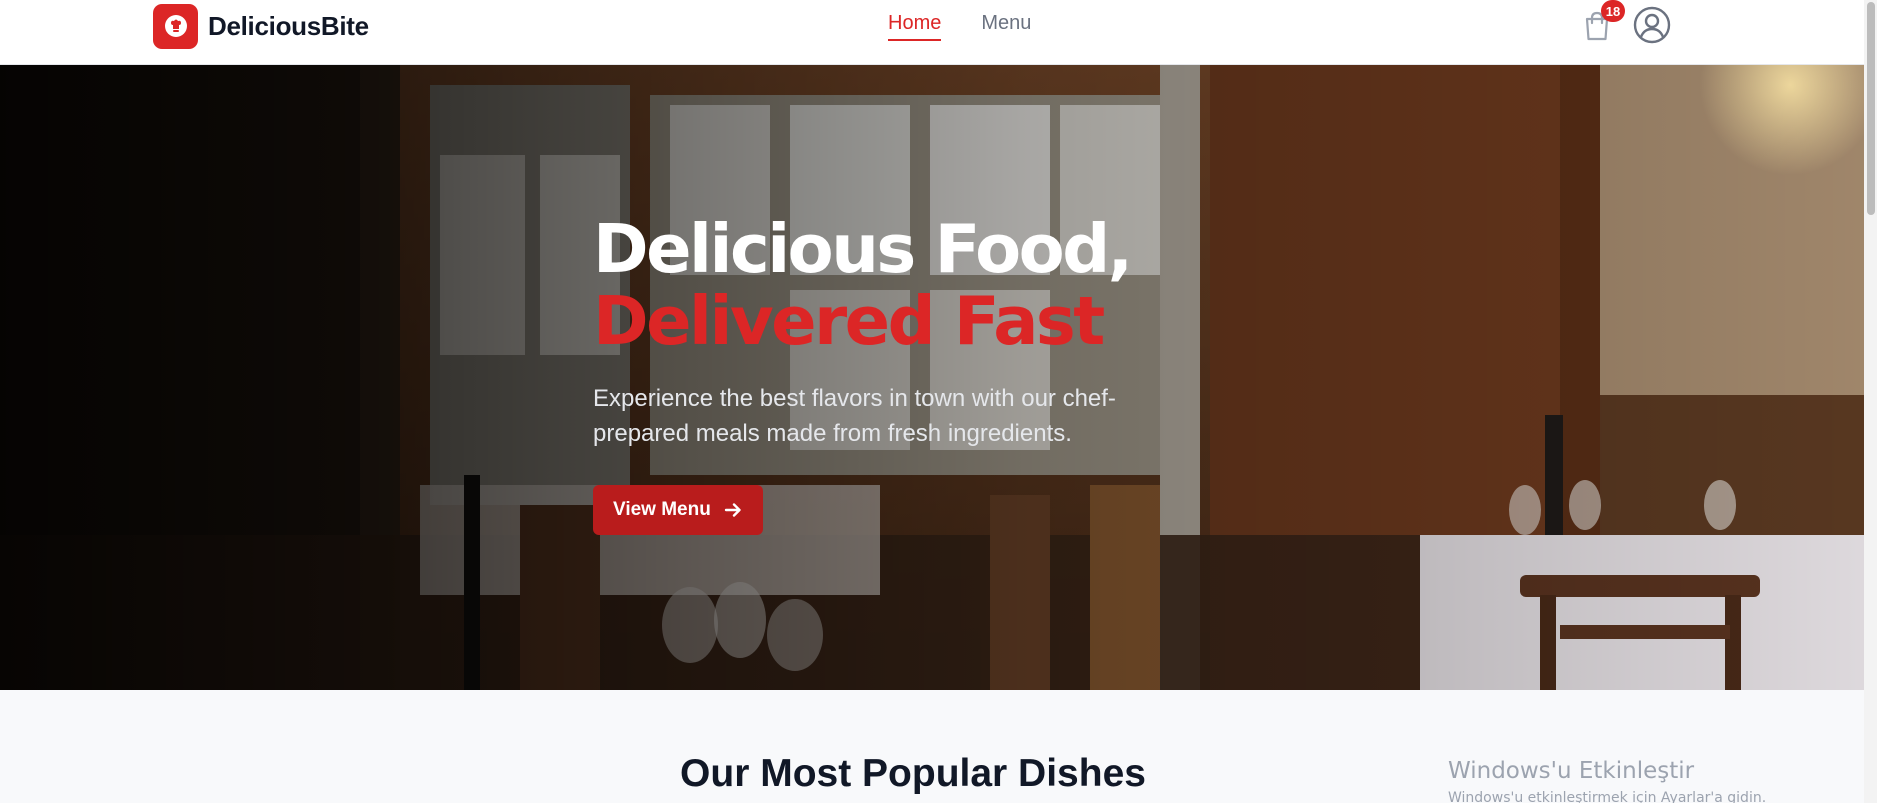 Image resolution: width=1877 pixels, height=803 pixels. I want to click on scrollbar-thumb, so click(1871, 108).